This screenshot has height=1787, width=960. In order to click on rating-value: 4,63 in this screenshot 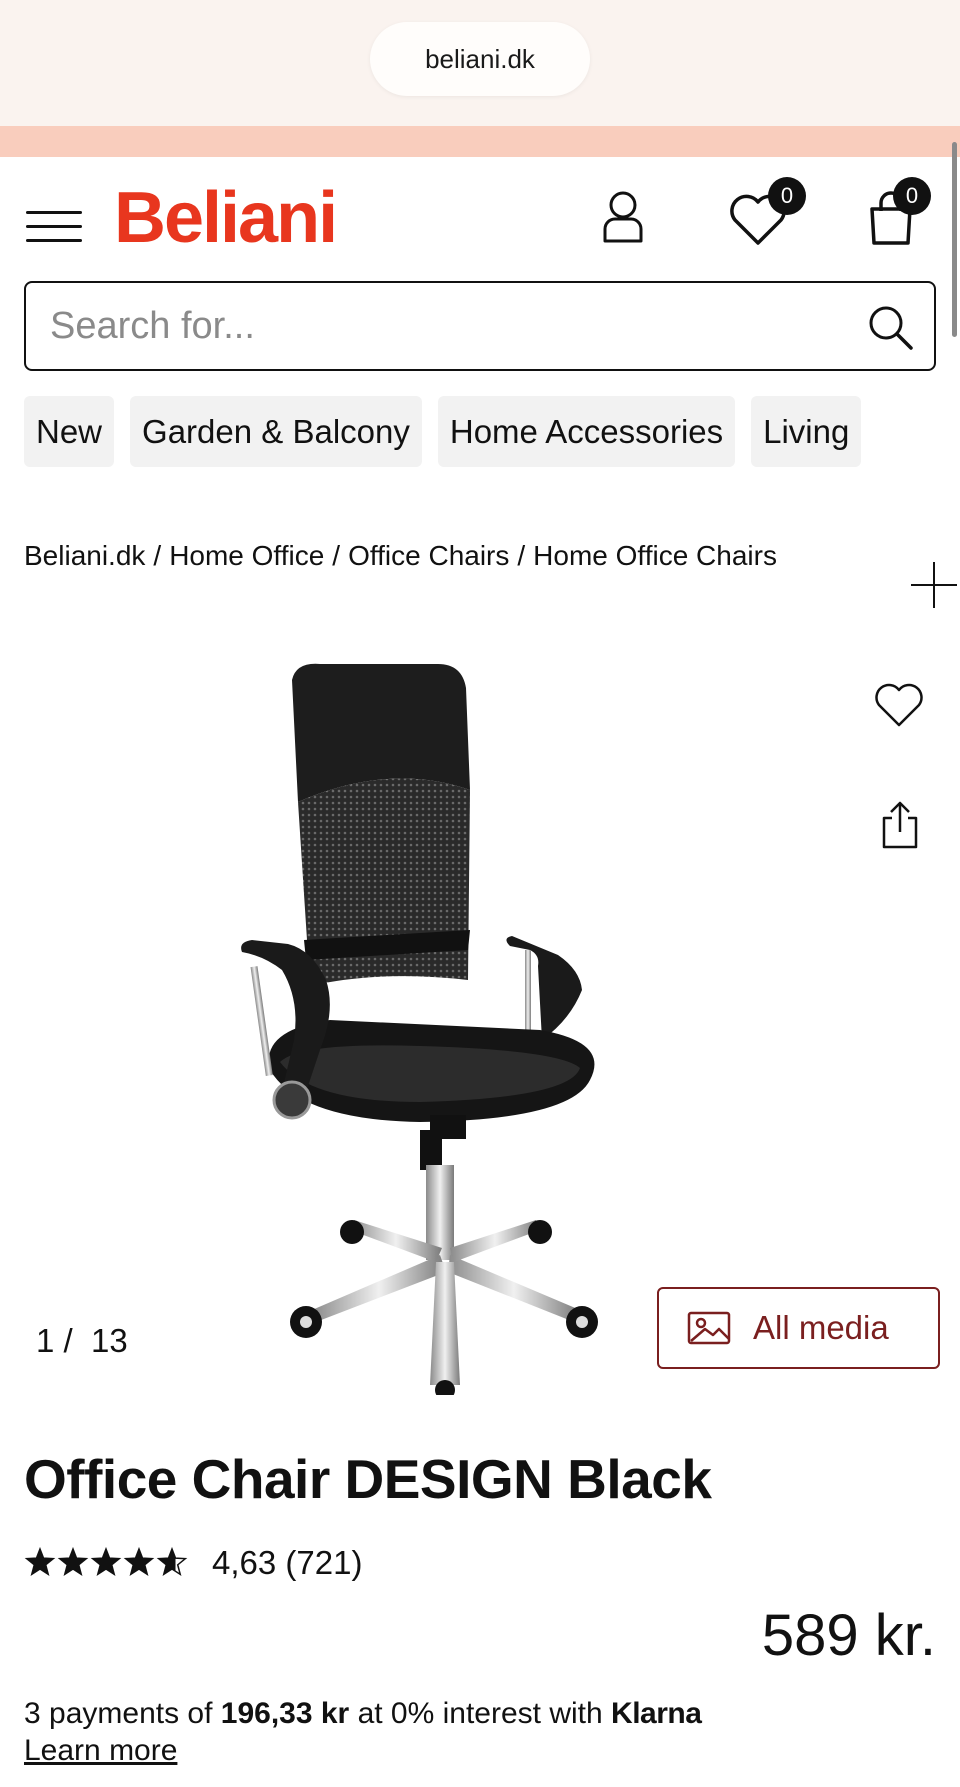, I will do `click(244, 1562)`.